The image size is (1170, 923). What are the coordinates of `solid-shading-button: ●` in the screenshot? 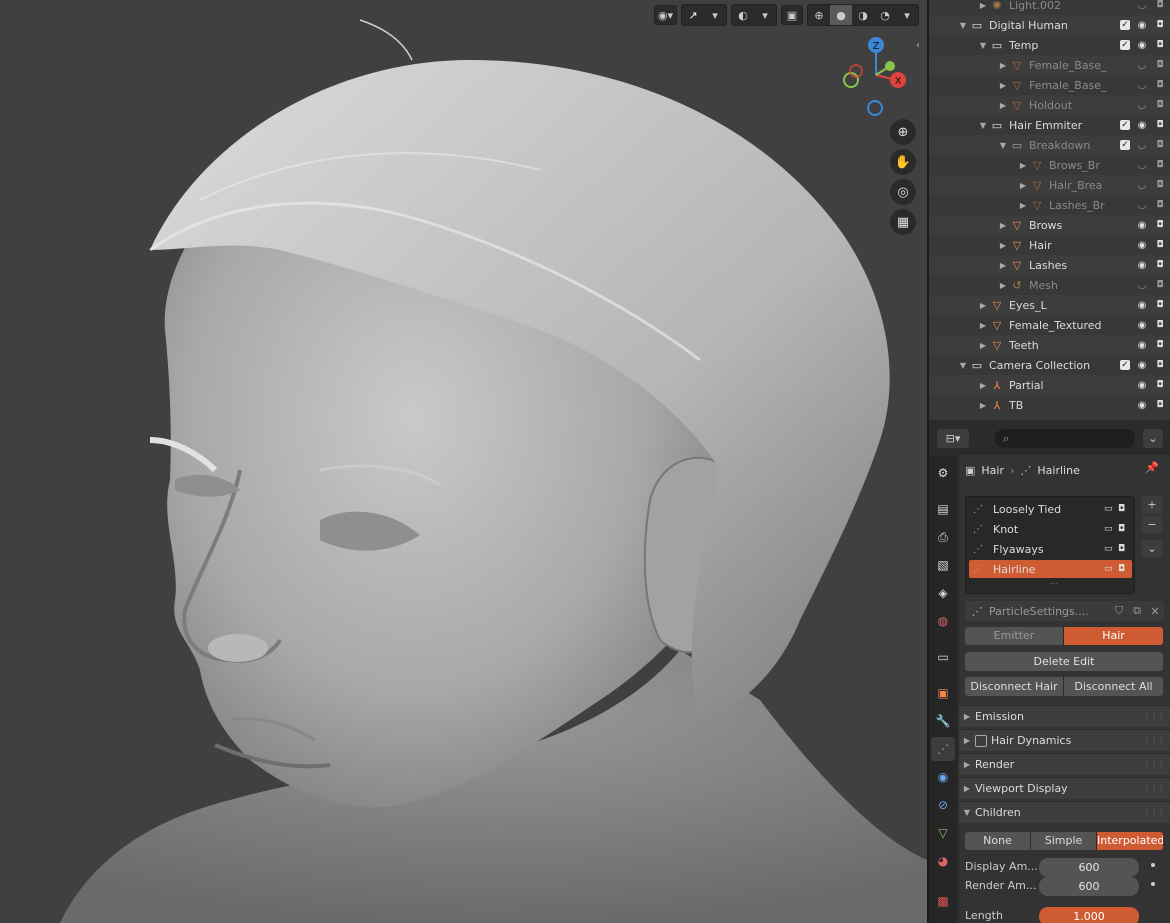 It's located at (841, 15).